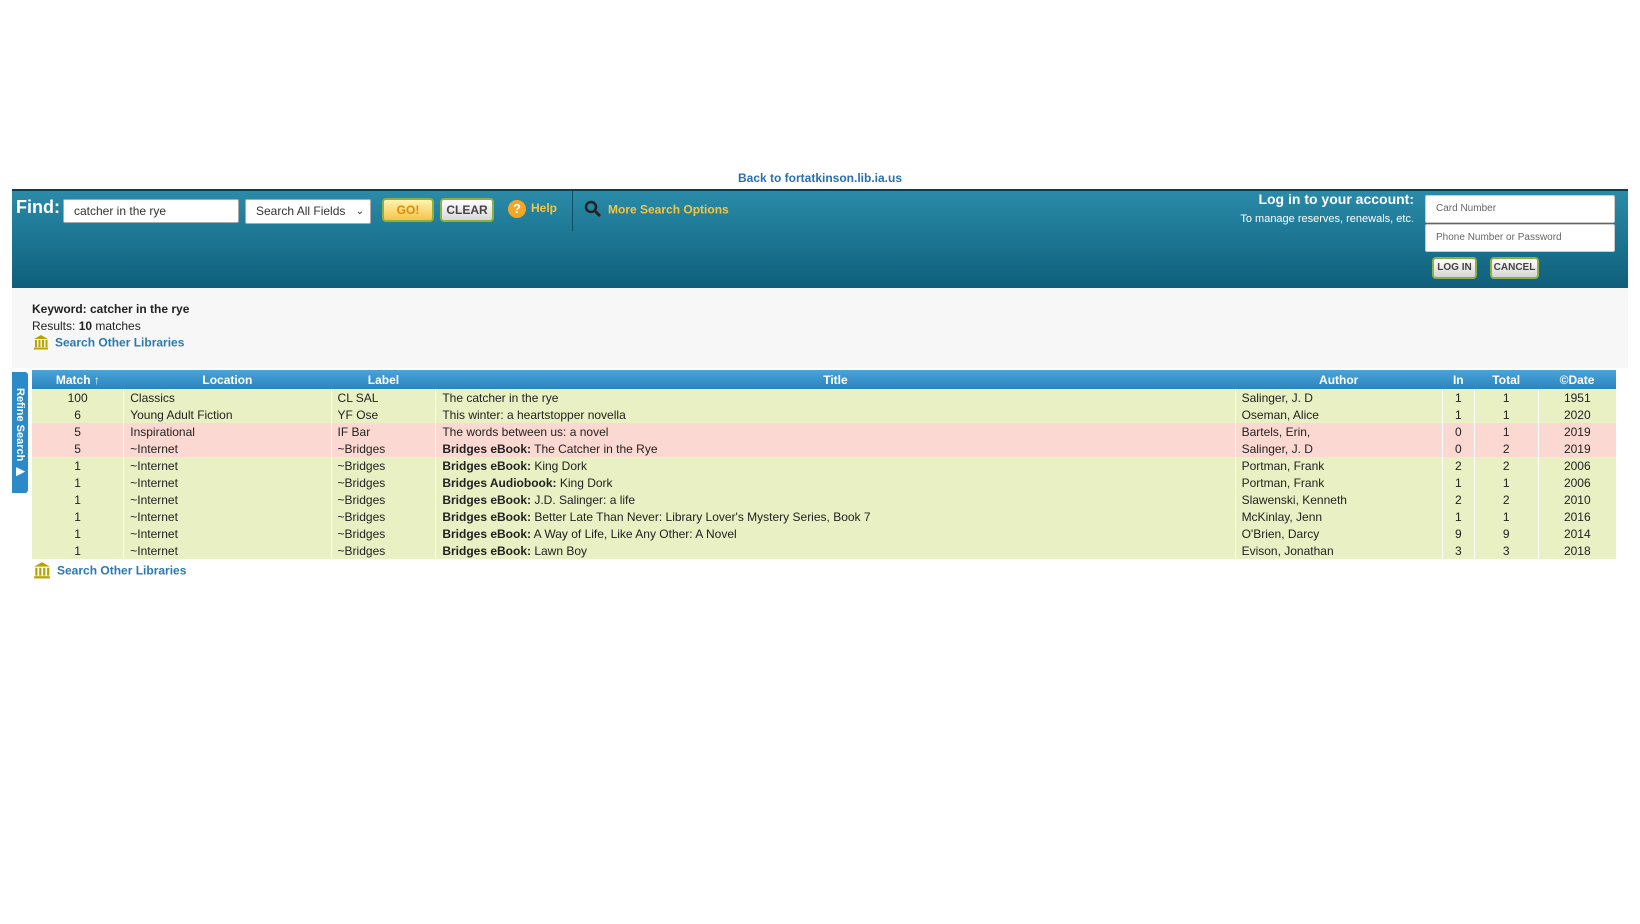 The height and width of the screenshot is (924, 1640). I want to click on col-label: Label, so click(383, 379).